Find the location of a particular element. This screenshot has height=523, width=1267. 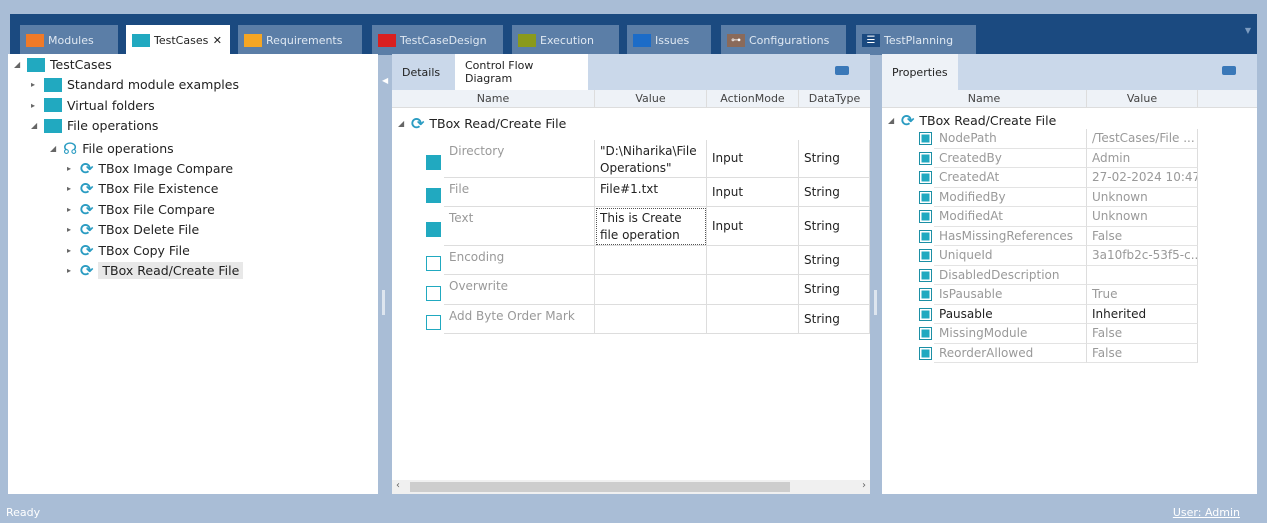

tab-testcasedesign: TestCaseDesign is located at coordinates (437, 40).